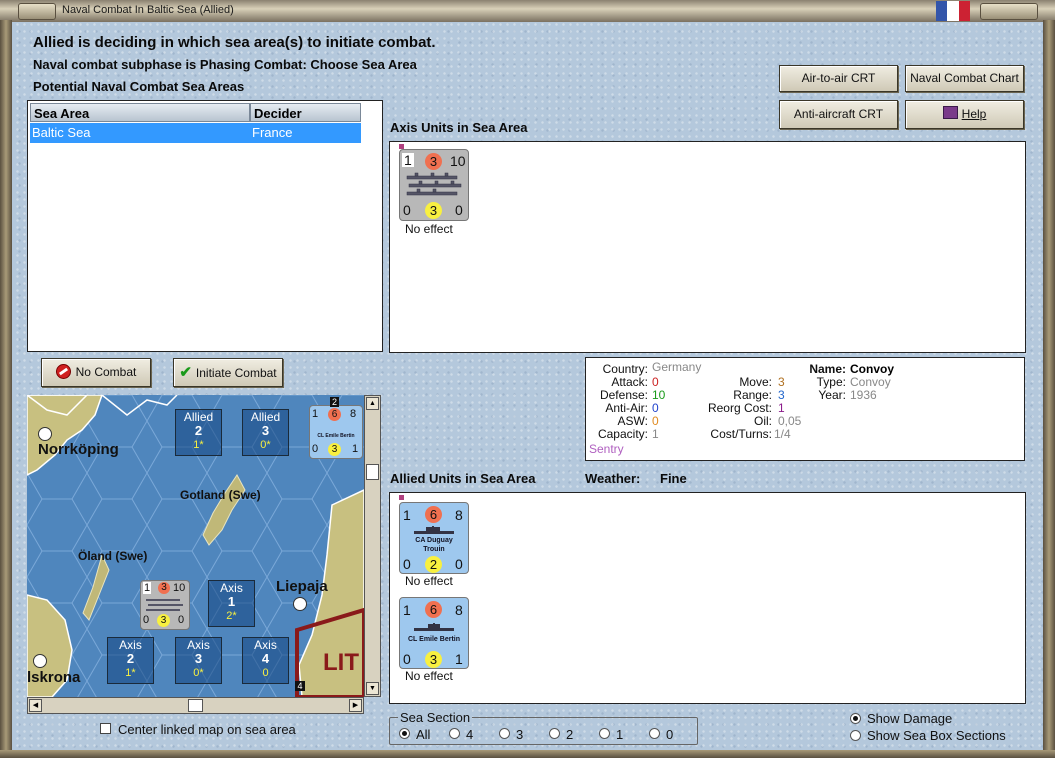 The image size is (1055, 758). Describe the element at coordinates (459, 659) in the screenshot. I see `unit-aa: 1` at that location.